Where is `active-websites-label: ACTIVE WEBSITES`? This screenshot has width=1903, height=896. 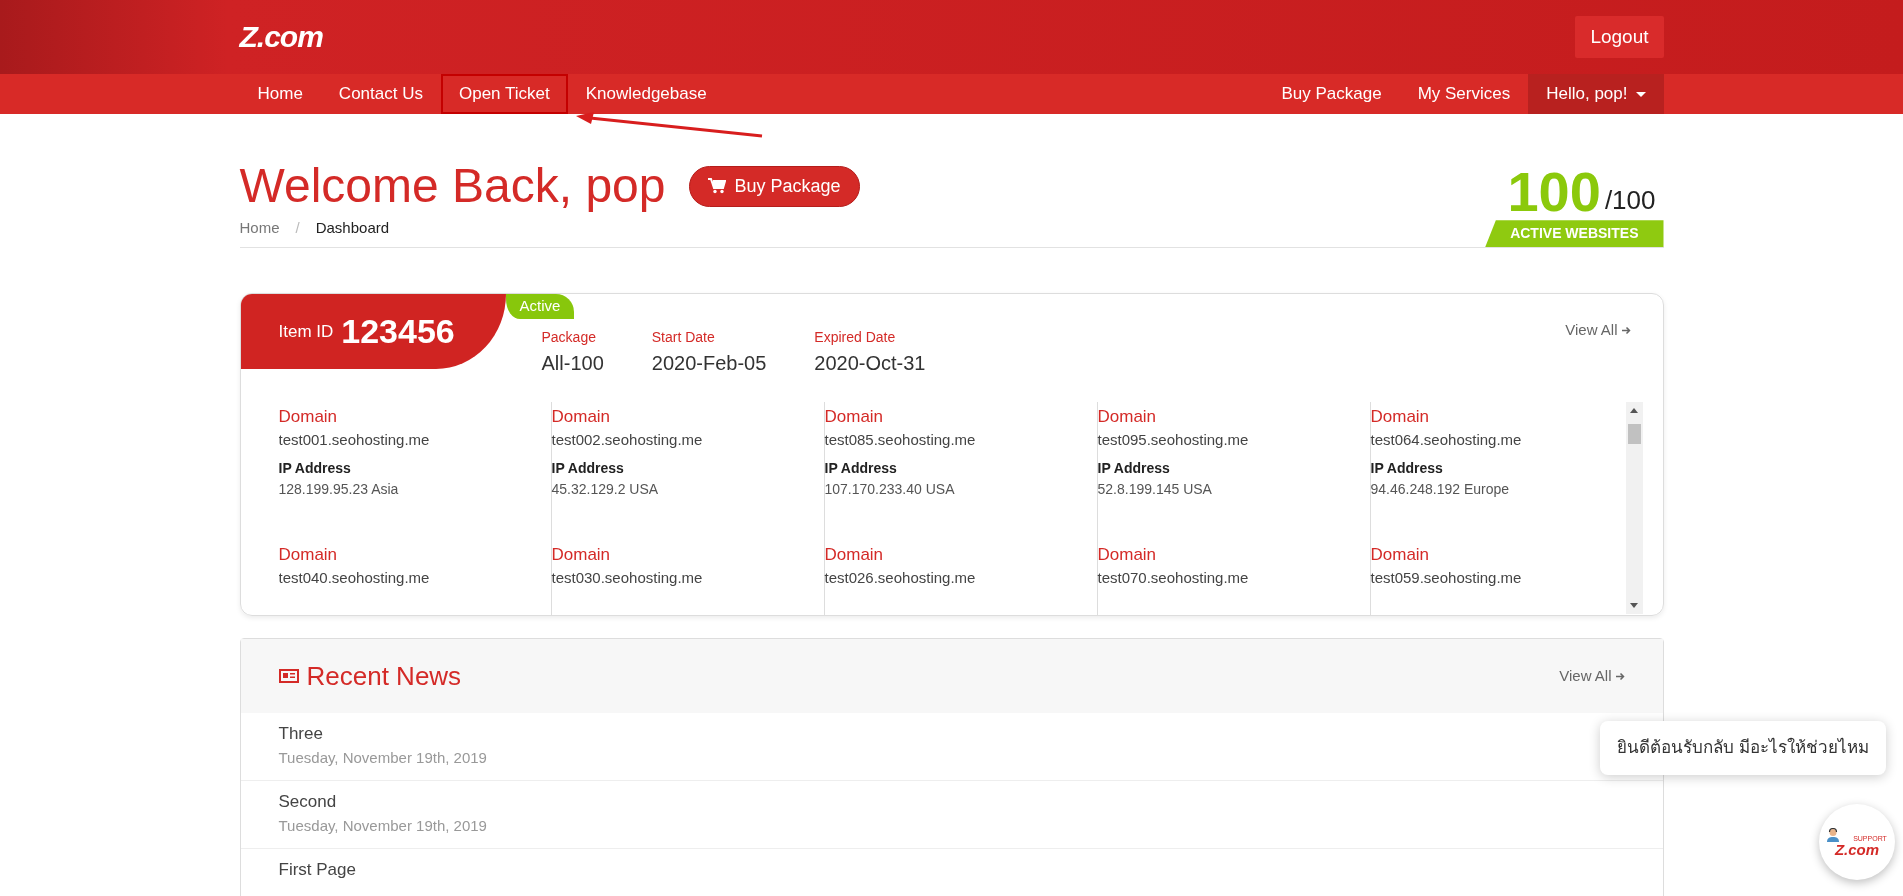 active-websites-label: ACTIVE WEBSITES is located at coordinates (1574, 234).